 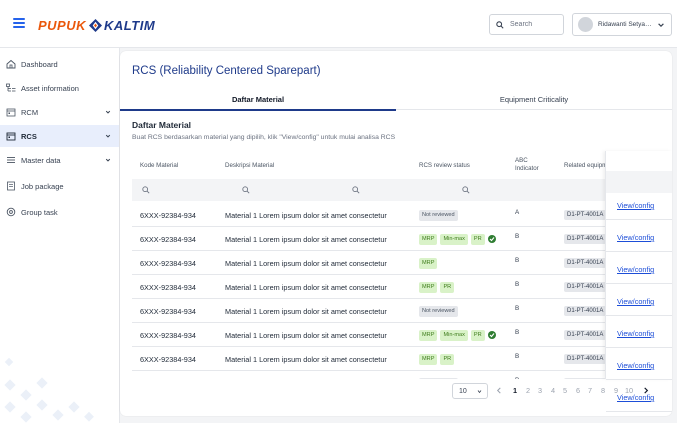 What do you see at coordinates (39, 64) in the screenshot?
I see `sidebar-item-label: Dashboard` at bounding box center [39, 64].